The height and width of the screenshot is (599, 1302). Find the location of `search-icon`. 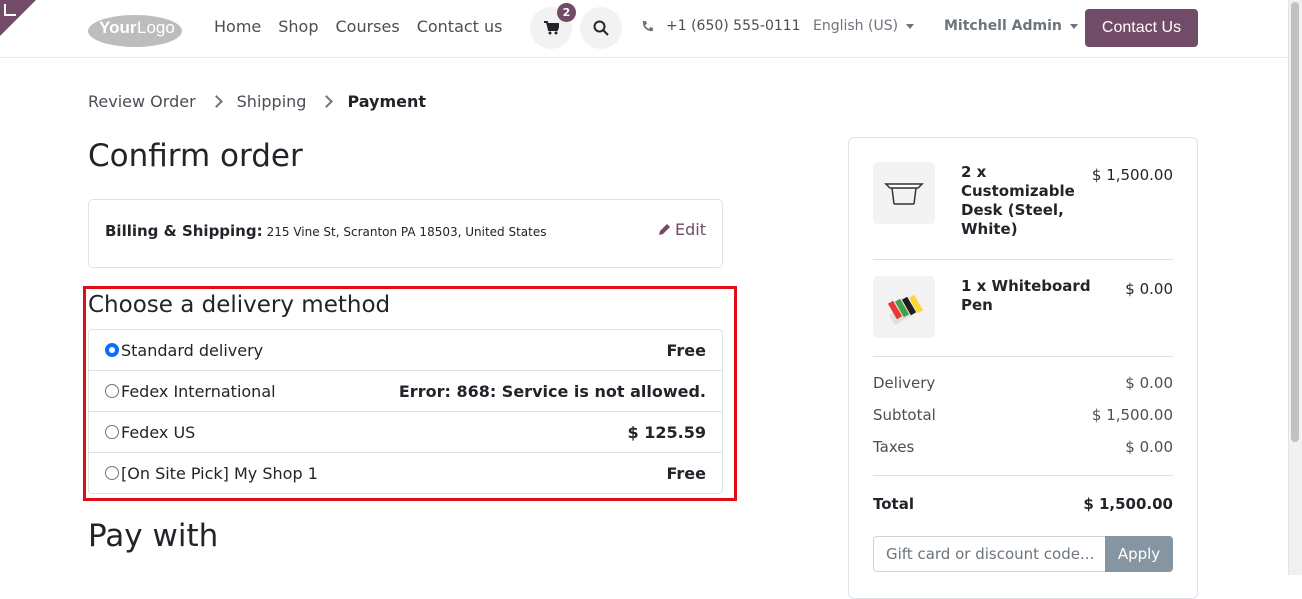

search-icon is located at coordinates (601, 28).